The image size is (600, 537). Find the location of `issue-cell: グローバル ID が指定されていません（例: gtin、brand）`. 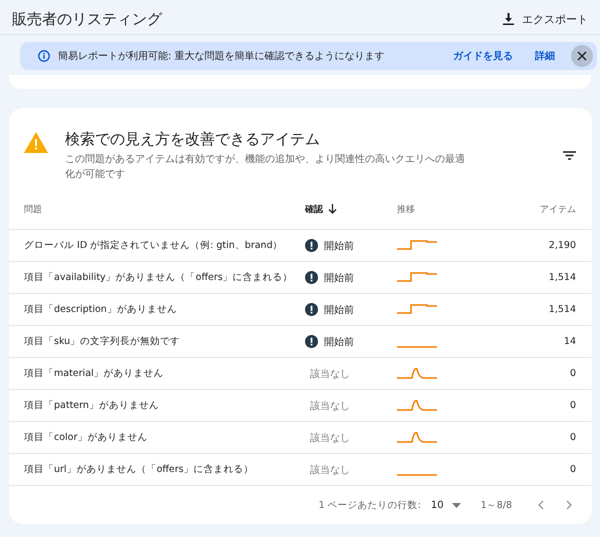

issue-cell: グローバル ID が指定されていません（例: gtin、brand） is located at coordinates (157, 246).